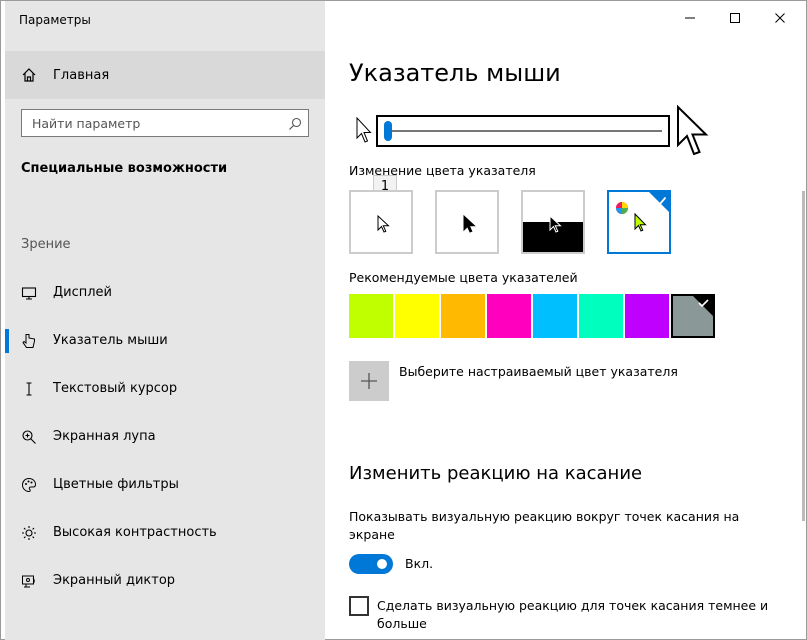 The height and width of the screenshot is (640, 807). I want to click on darker-feedback-checkbox, so click(359, 606).